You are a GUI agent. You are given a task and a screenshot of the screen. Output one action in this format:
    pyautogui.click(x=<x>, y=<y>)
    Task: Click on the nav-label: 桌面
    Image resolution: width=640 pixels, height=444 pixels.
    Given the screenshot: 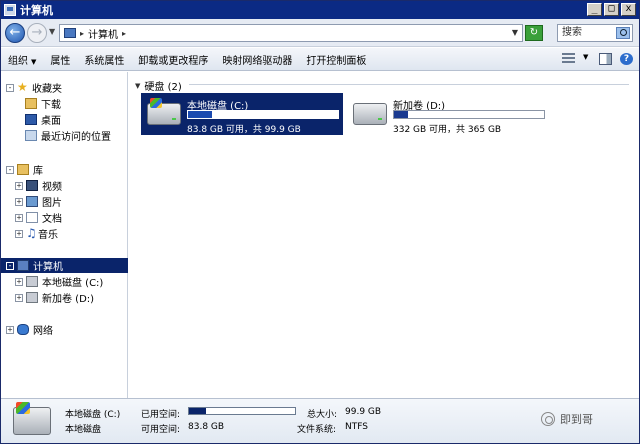 What is the action you would take?
    pyautogui.click(x=51, y=121)
    